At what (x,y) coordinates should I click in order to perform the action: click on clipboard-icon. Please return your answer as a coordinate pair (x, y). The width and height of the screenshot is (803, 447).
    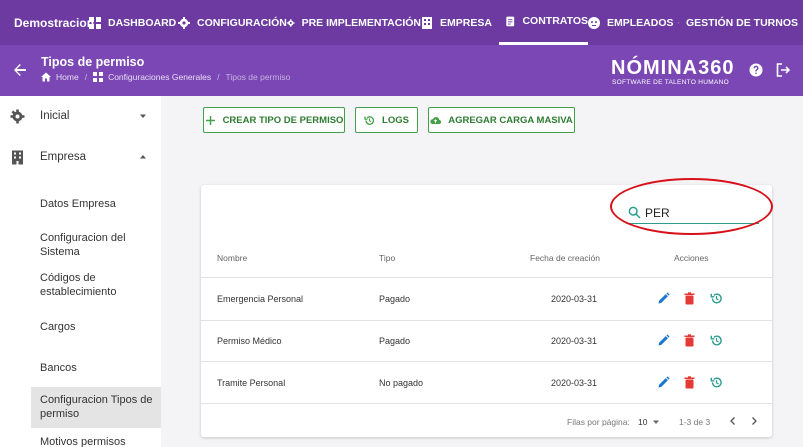
    Looking at the image, I should click on (510, 21).